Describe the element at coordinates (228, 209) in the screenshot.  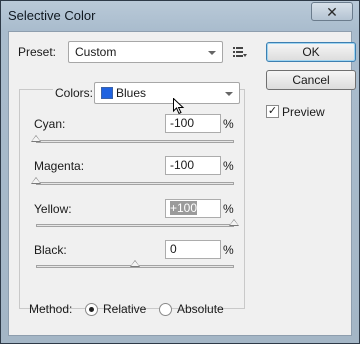
I see `yellow-percent: %` at that location.